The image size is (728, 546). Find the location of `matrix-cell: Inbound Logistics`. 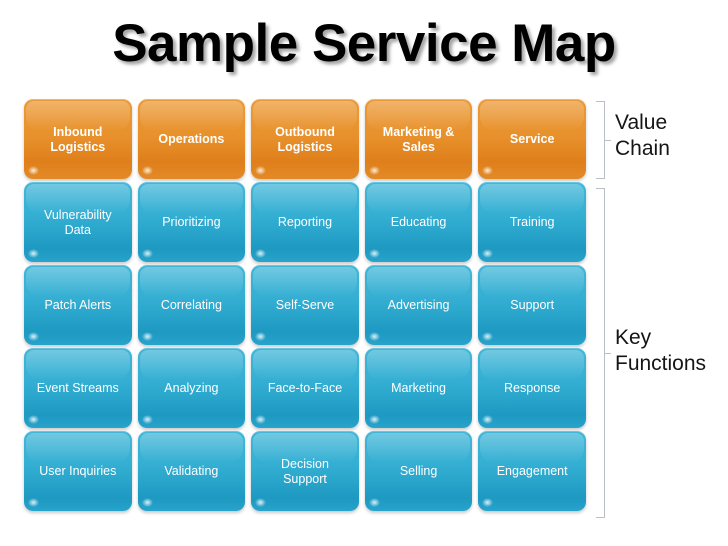

matrix-cell: Inbound Logistics is located at coordinates (78, 139).